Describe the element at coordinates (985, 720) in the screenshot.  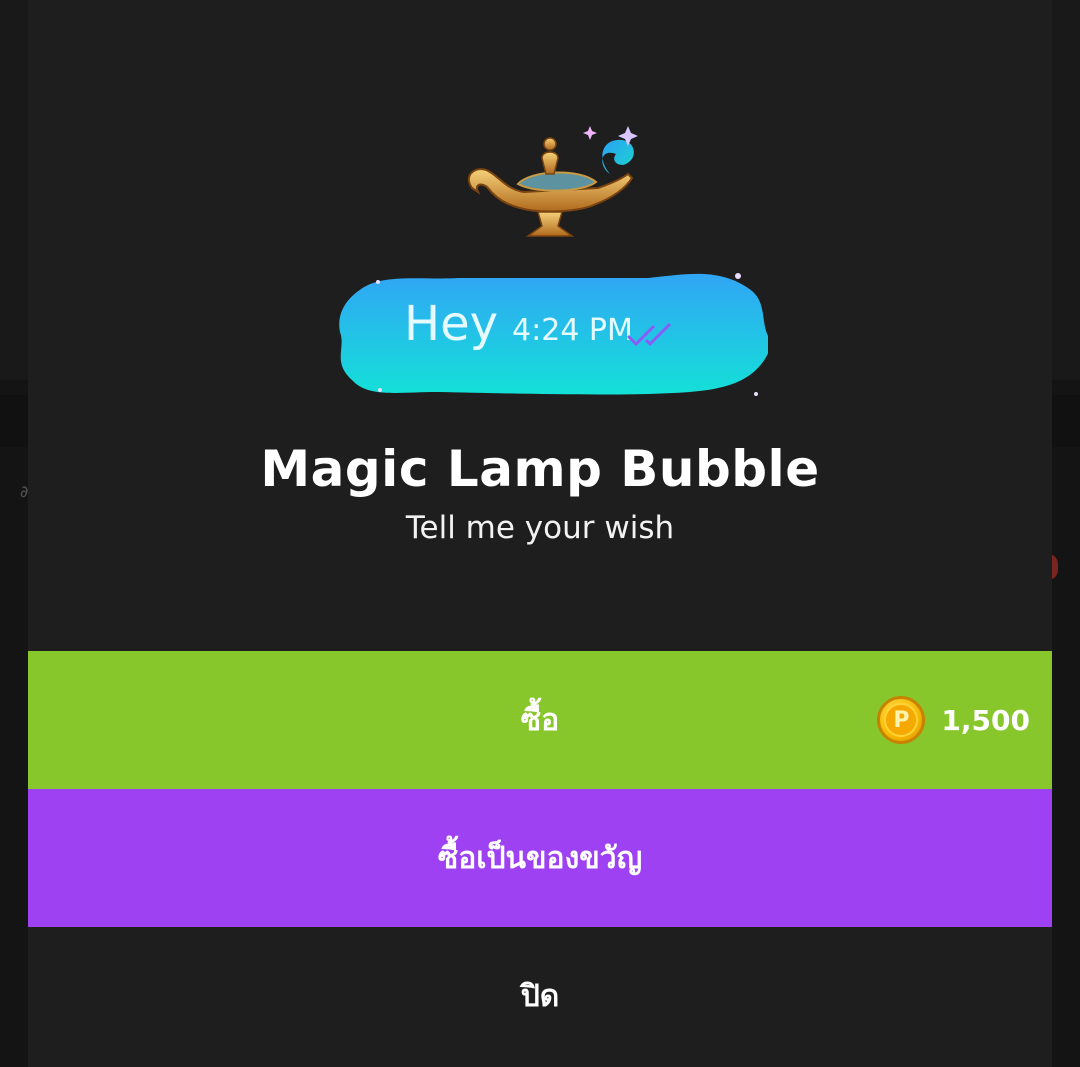
I see `price-amount: 1,500` at that location.